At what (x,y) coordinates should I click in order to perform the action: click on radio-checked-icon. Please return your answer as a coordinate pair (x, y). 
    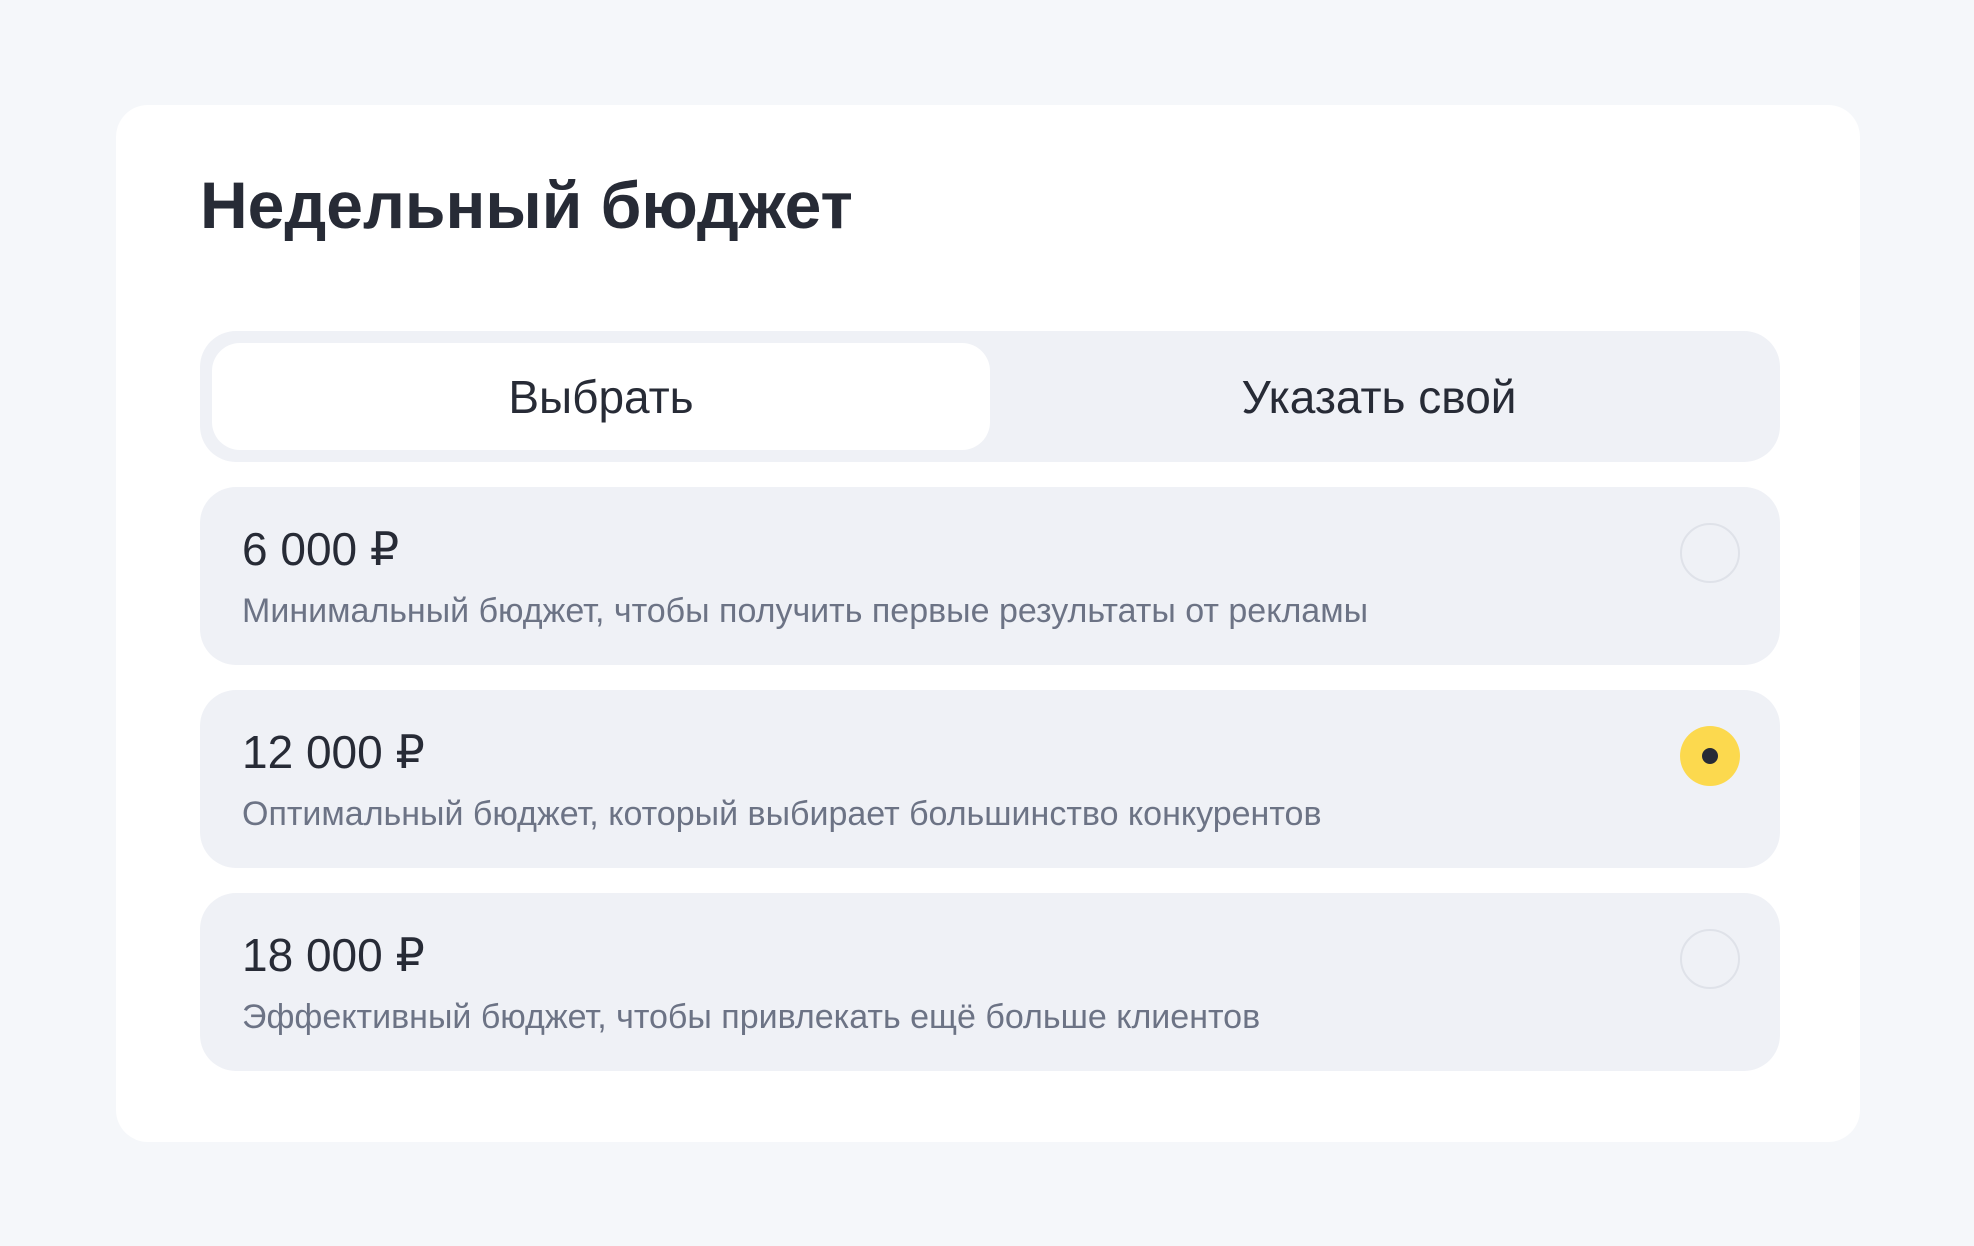
    Looking at the image, I should click on (1710, 756).